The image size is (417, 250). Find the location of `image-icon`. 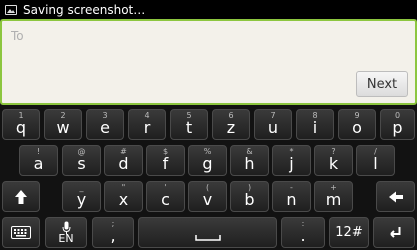

image-icon is located at coordinates (11, 9).